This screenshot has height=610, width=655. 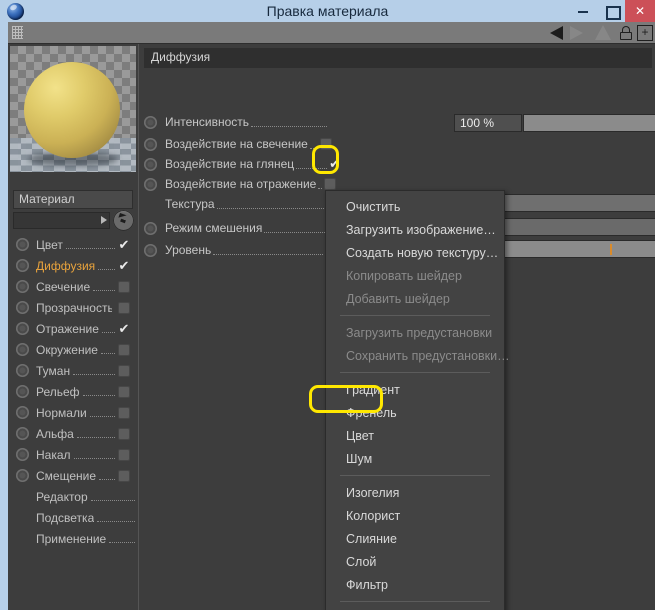 What do you see at coordinates (603, 32) in the screenshot?
I see `cone-icon` at bounding box center [603, 32].